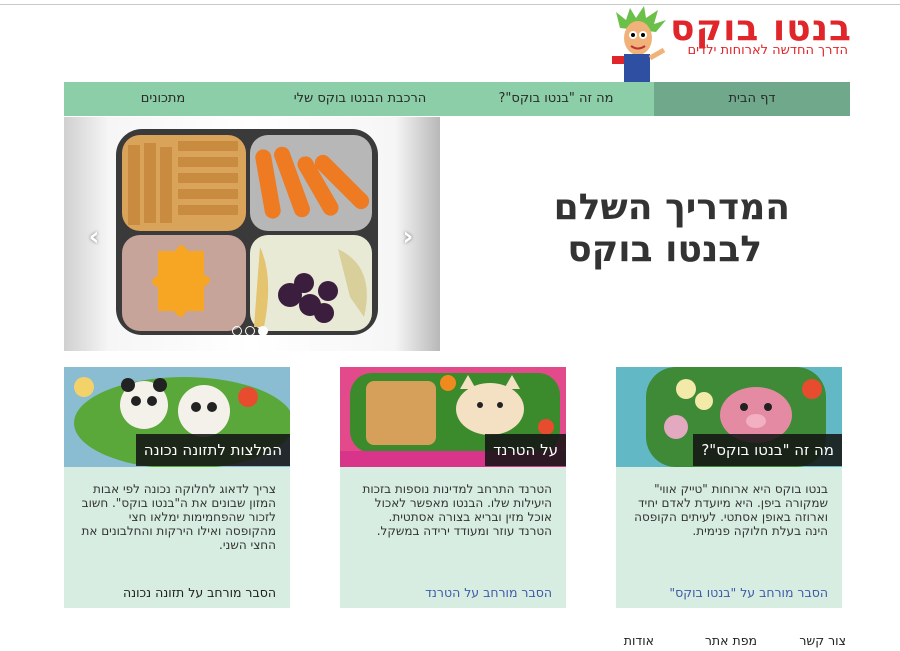 The height and width of the screenshot is (651, 900). What do you see at coordinates (767, 50) in the screenshot?
I see `logo-subtitle: הדרך החדשה לארוחות ילדים` at bounding box center [767, 50].